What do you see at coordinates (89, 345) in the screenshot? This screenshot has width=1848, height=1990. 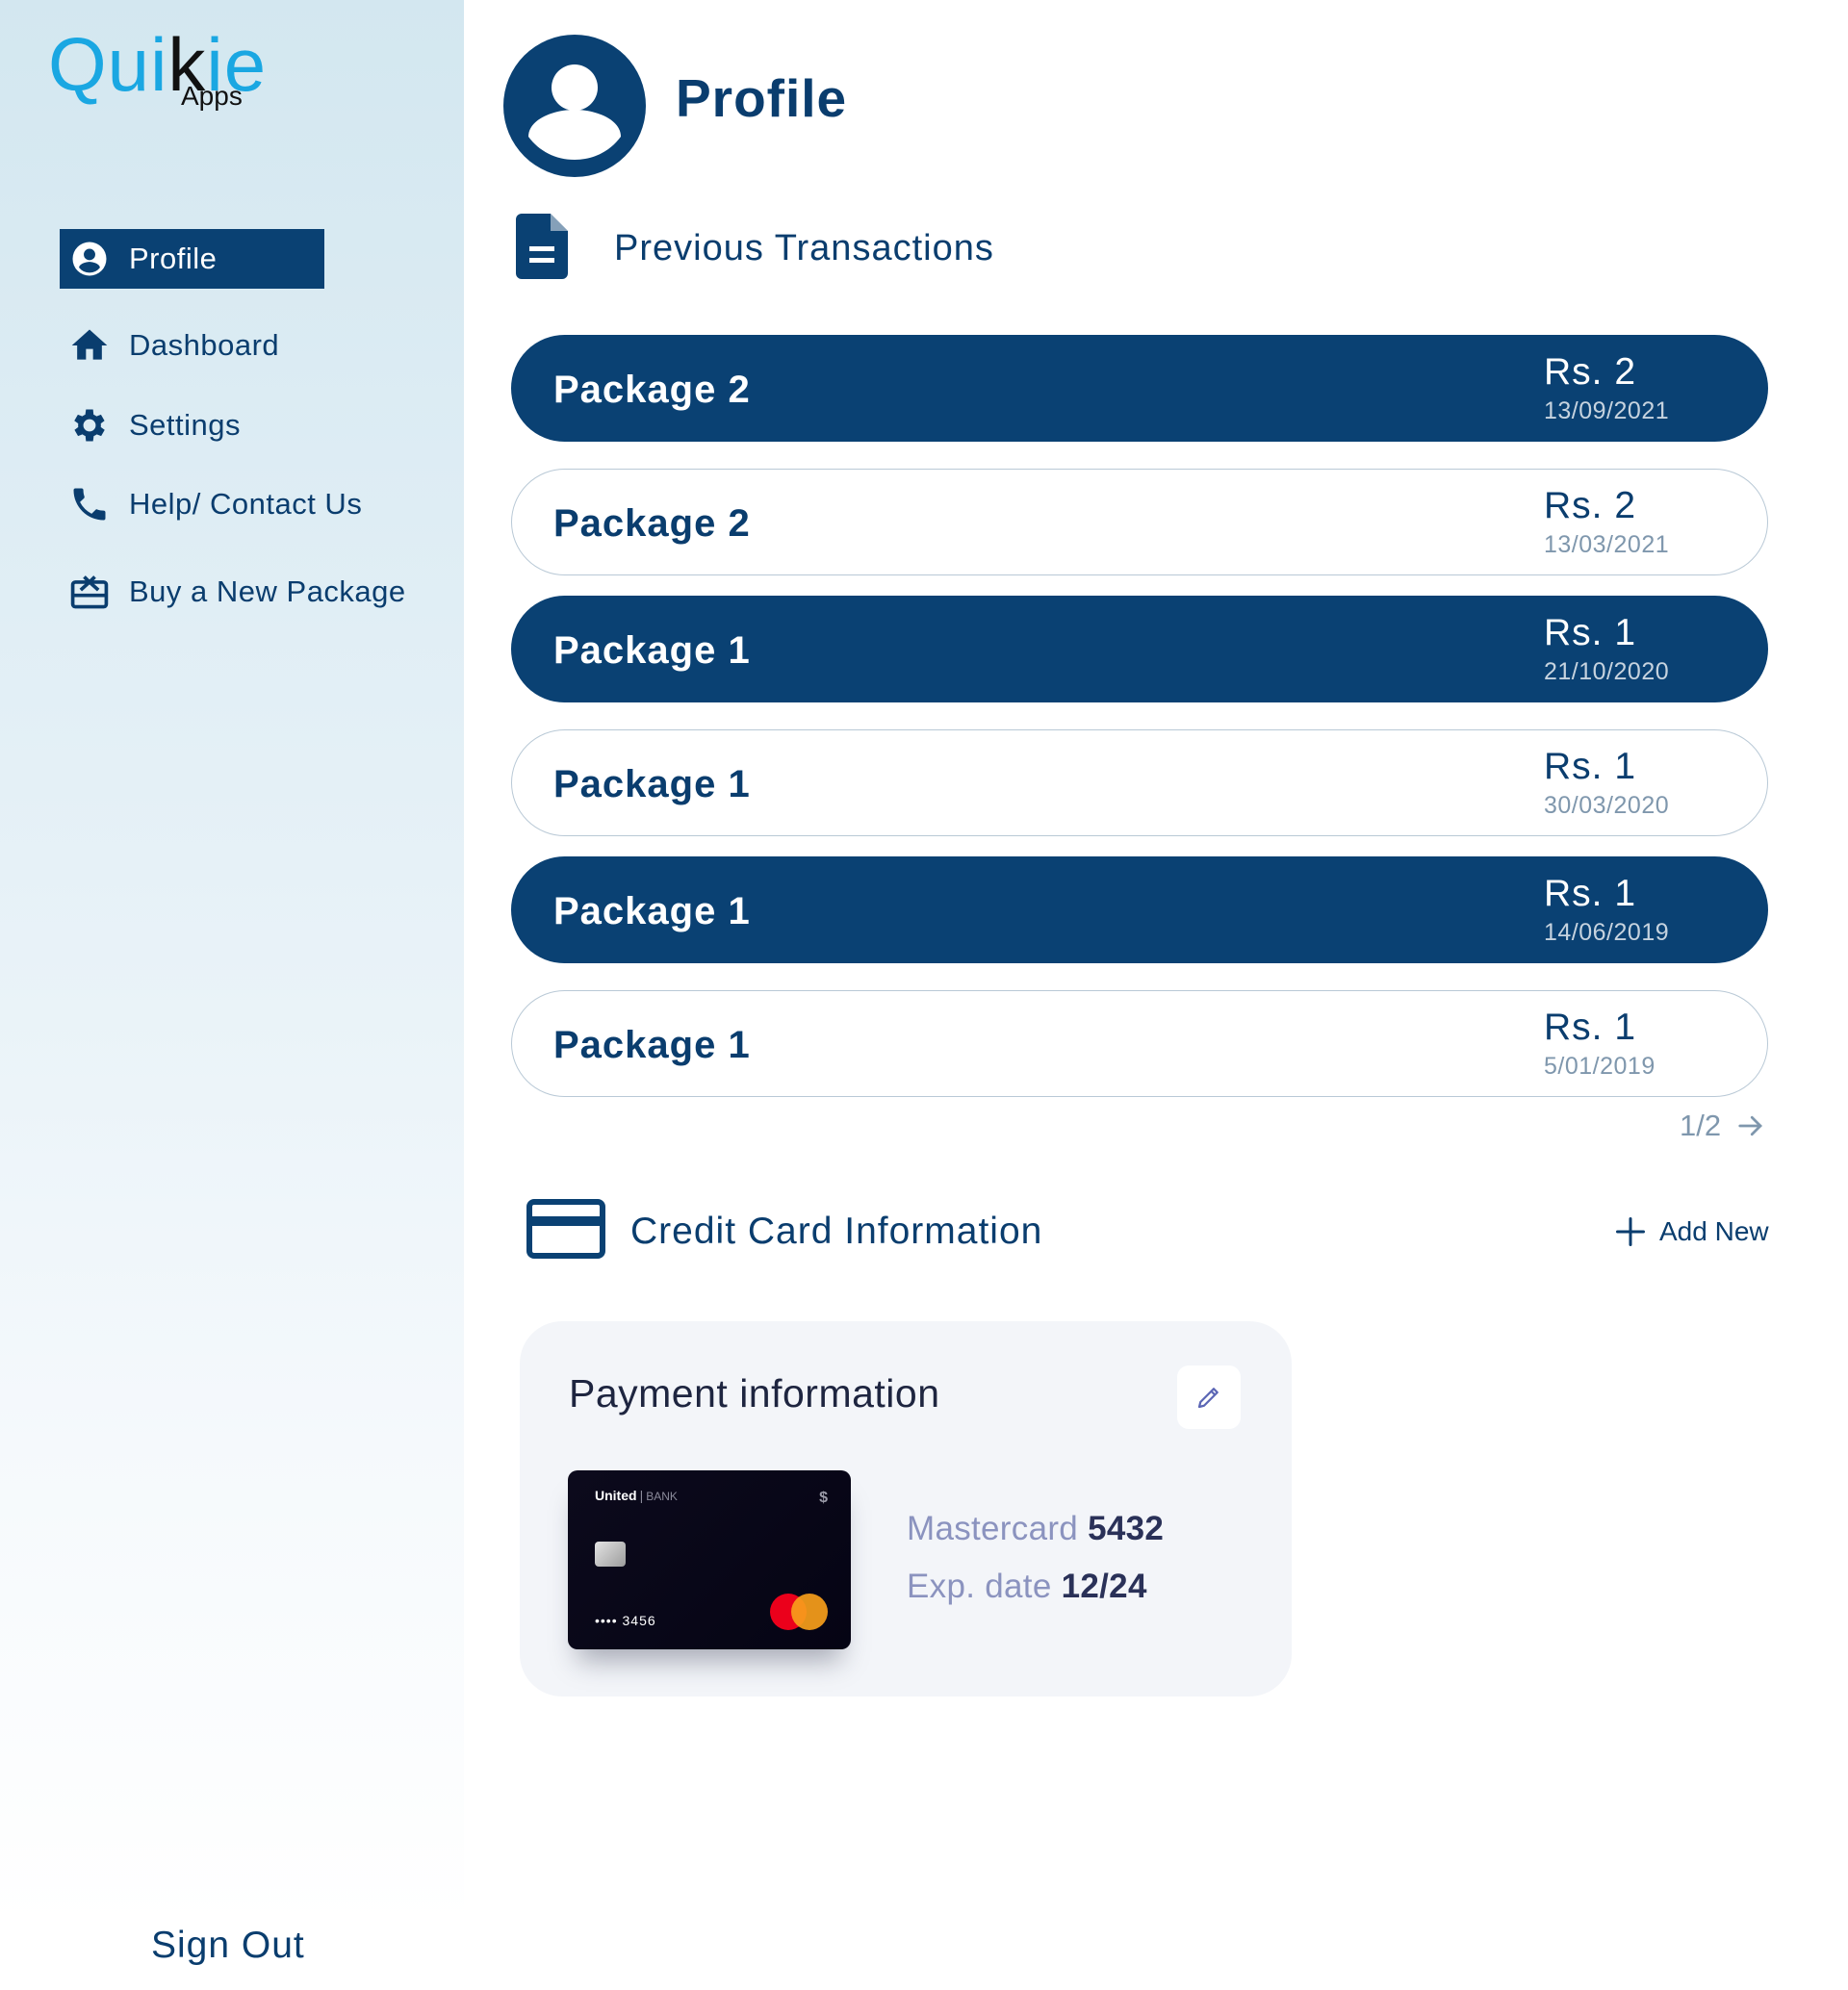 I see `home-icon` at bounding box center [89, 345].